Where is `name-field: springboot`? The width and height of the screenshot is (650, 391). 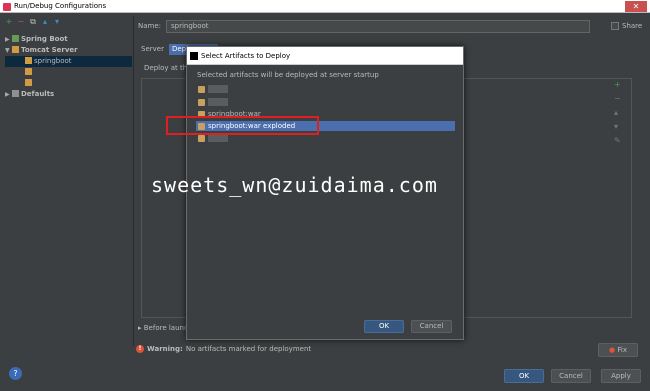 name-field: springboot is located at coordinates (378, 26).